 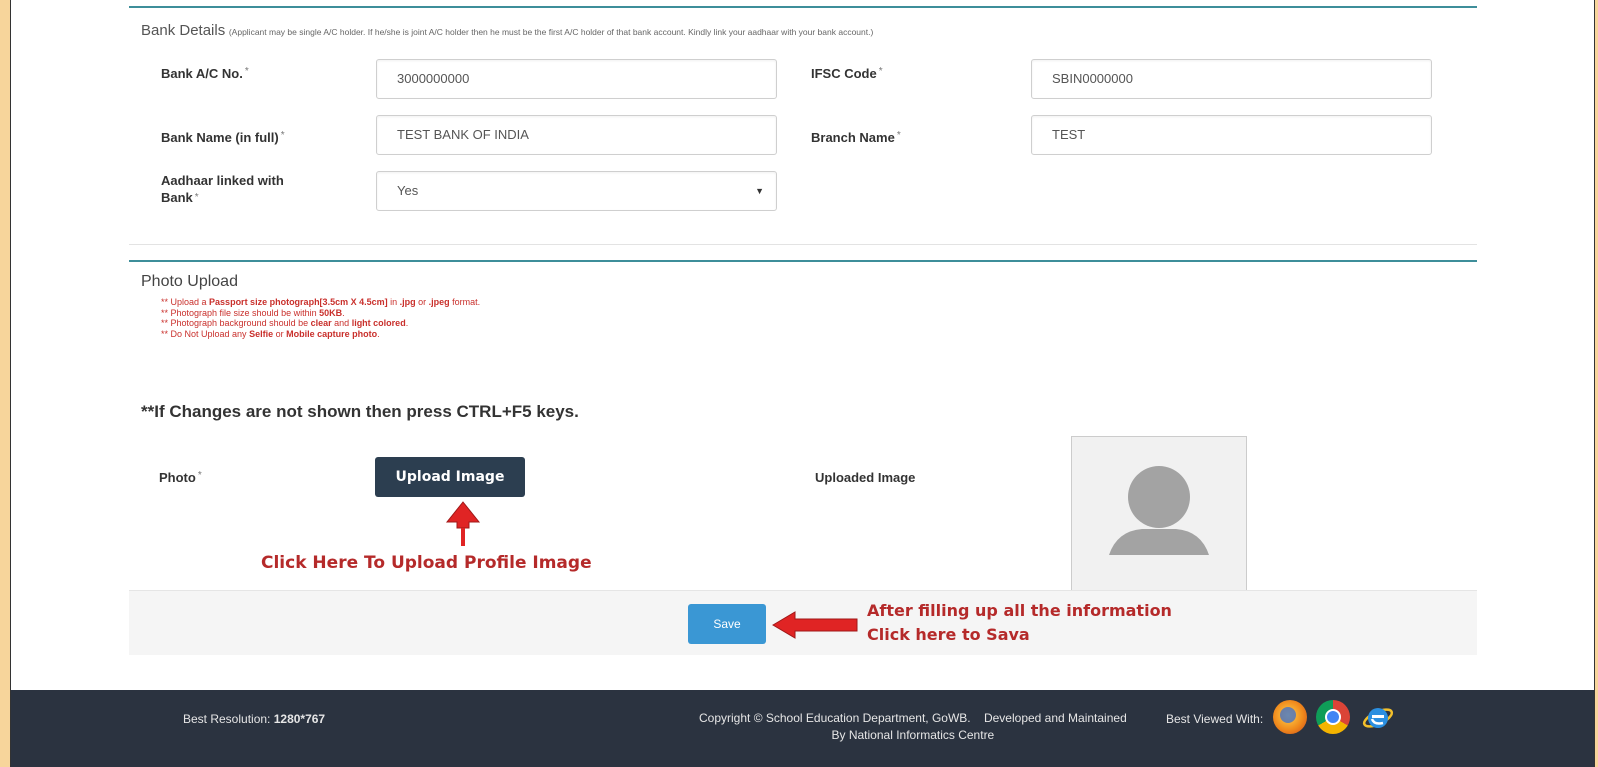 What do you see at coordinates (759, 191) in the screenshot?
I see `dropdown-caret-icon: ▼` at bounding box center [759, 191].